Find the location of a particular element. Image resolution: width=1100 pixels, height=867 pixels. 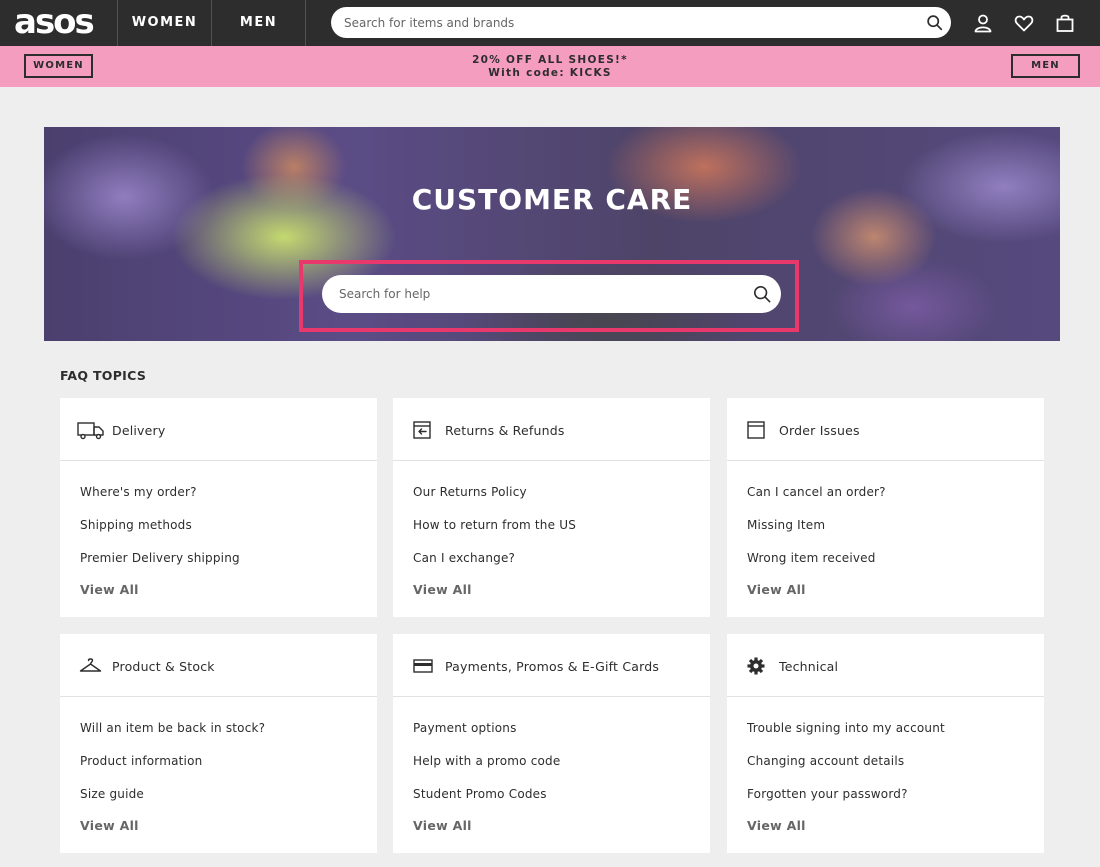

help-search-box is located at coordinates (551, 294).